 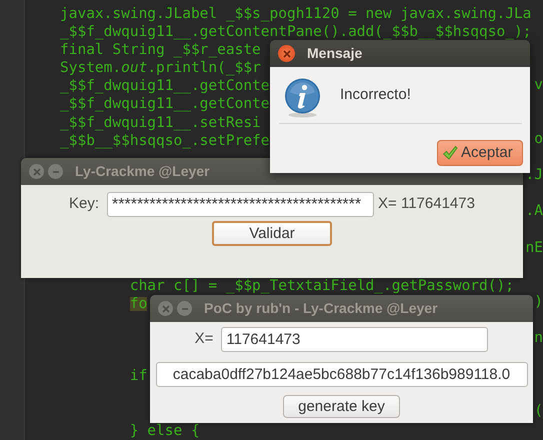 I want to click on window-title: Mensaje, so click(x=334, y=53).